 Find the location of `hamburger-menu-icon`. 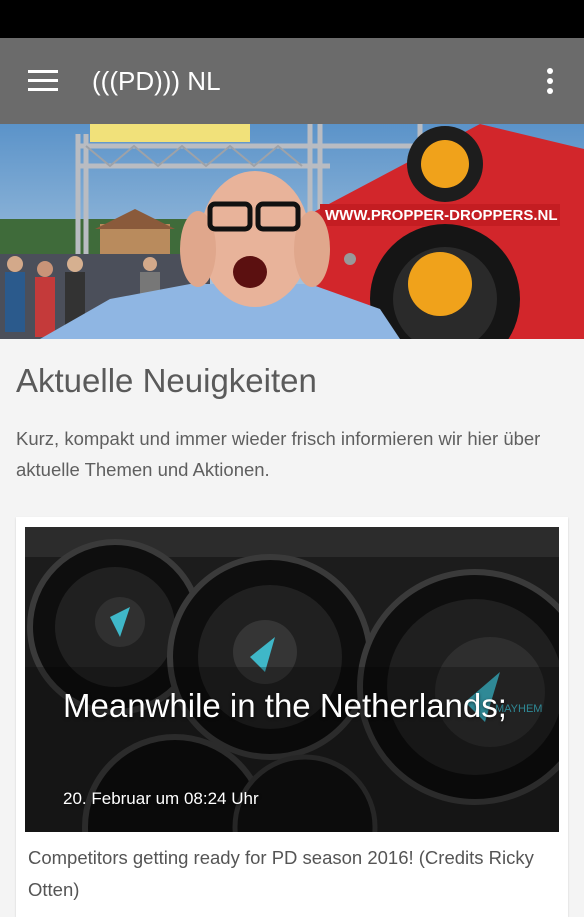

hamburger-menu-icon is located at coordinates (43, 81).